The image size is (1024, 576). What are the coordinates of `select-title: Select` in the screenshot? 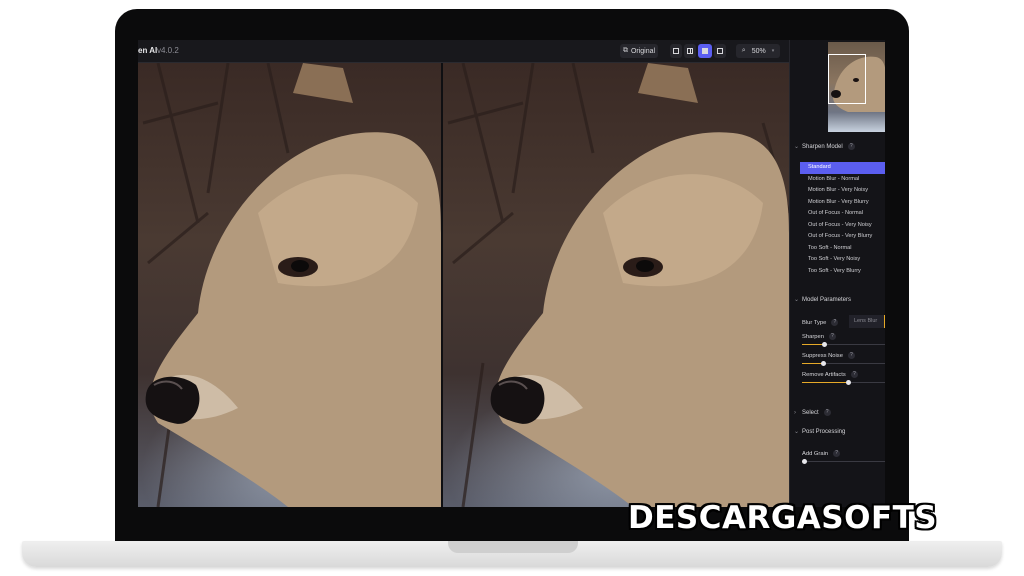 It's located at (810, 412).